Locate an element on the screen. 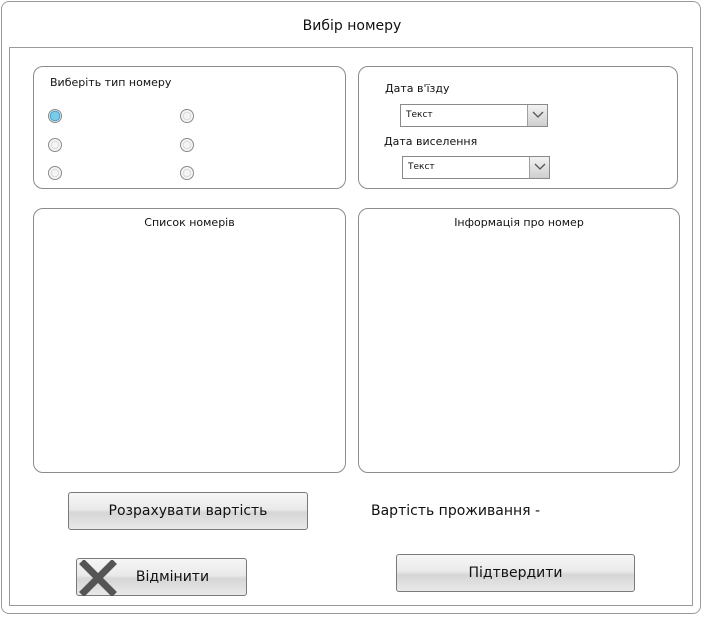 This screenshot has width=704, height=617. window-title: Вибір номеру is located at coordinates (352, 26).